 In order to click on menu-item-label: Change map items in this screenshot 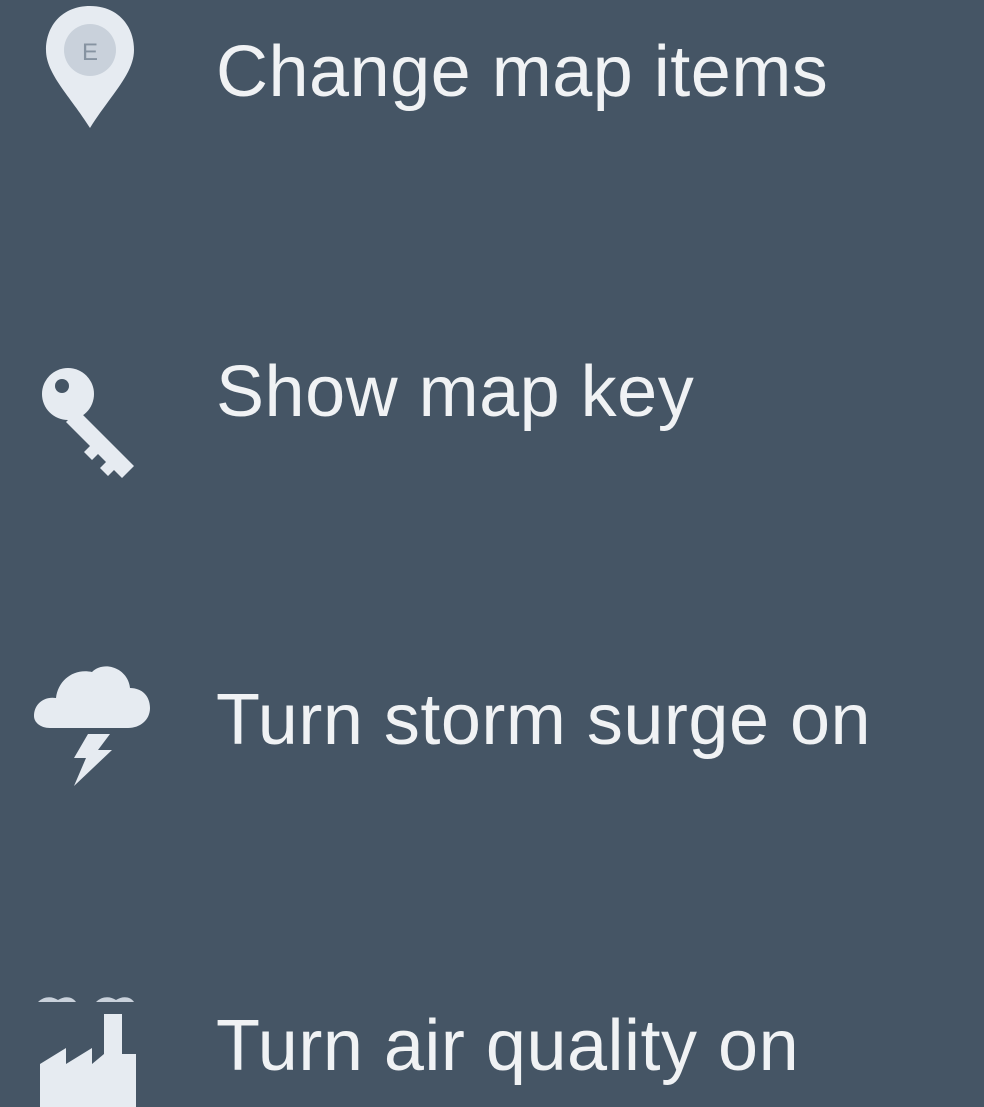, I will do `click(522, 72)`.